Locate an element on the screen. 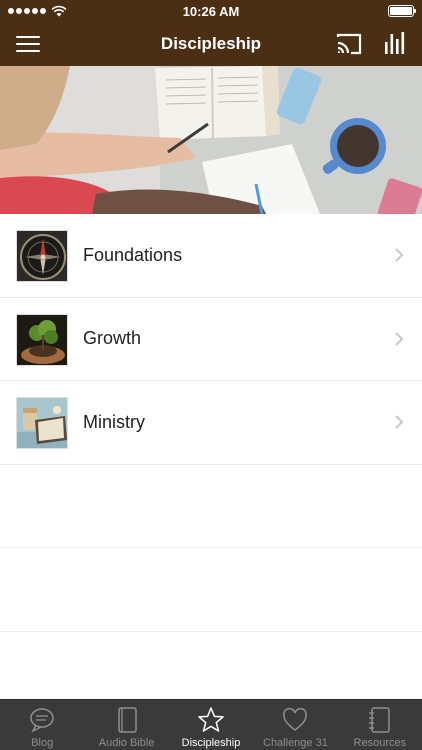 The height and width of the screenshot is (750, 422). status-left is located at coordinates (37, 11).